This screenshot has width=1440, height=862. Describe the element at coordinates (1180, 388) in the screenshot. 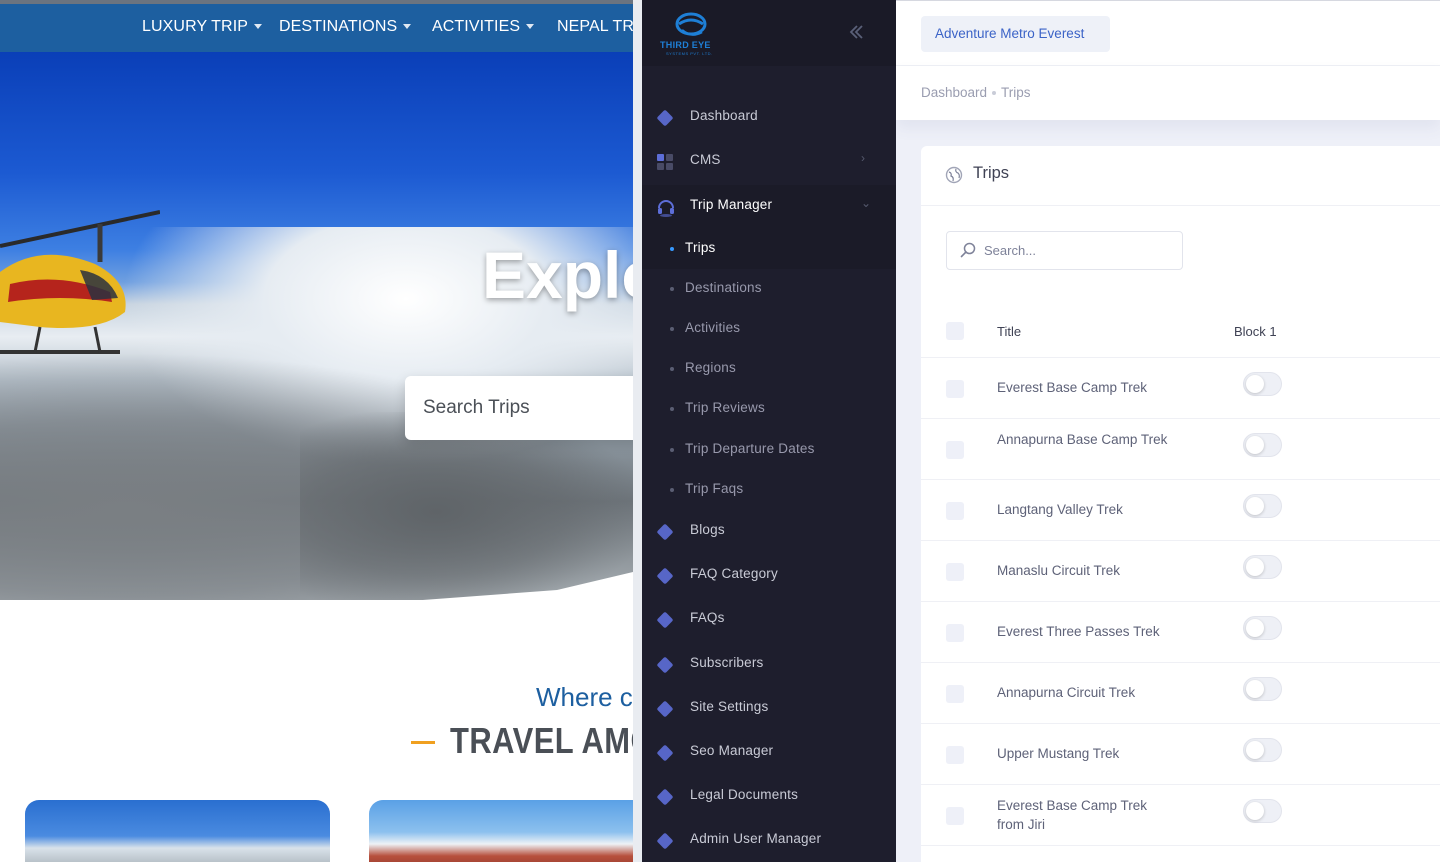

I see `table-row: Everest Base Camp Trek` at that location.